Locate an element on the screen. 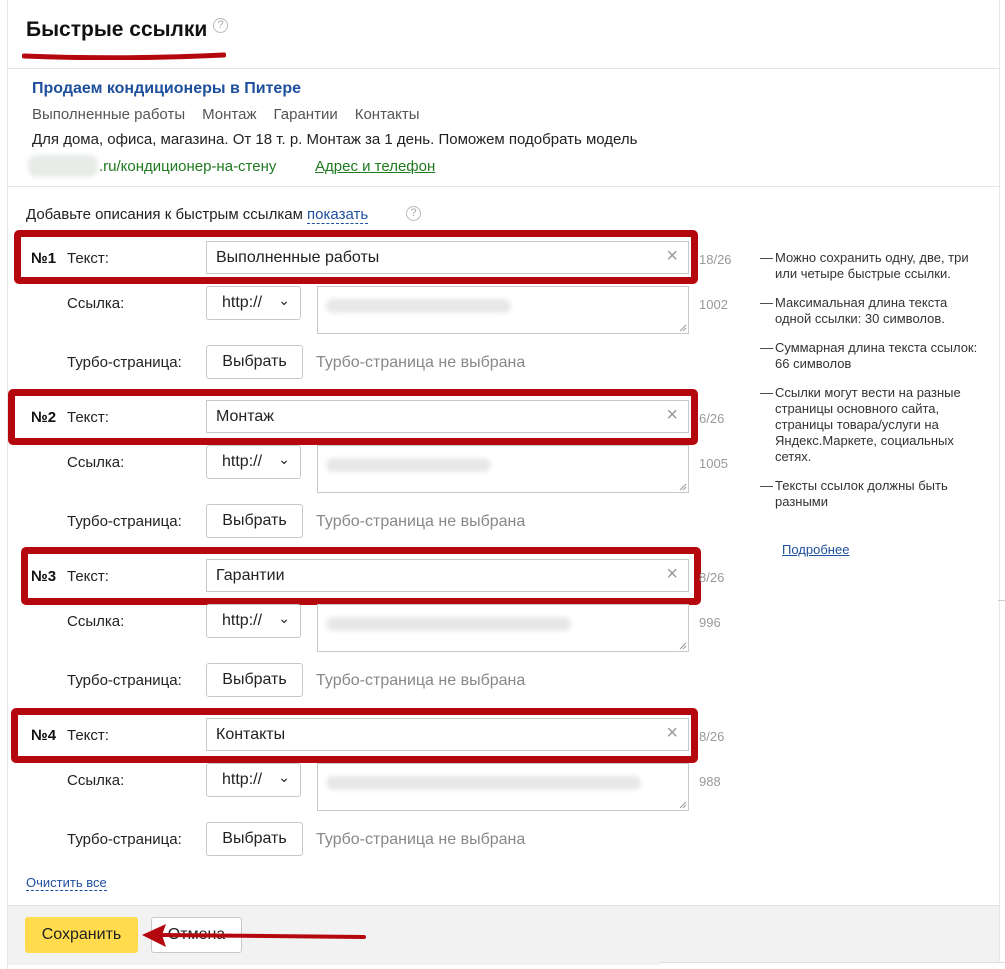 Image resolution: width=1005 pixels, height=969 pixels. clear-all-link: Очистить все is located at coordinates (66, 883).